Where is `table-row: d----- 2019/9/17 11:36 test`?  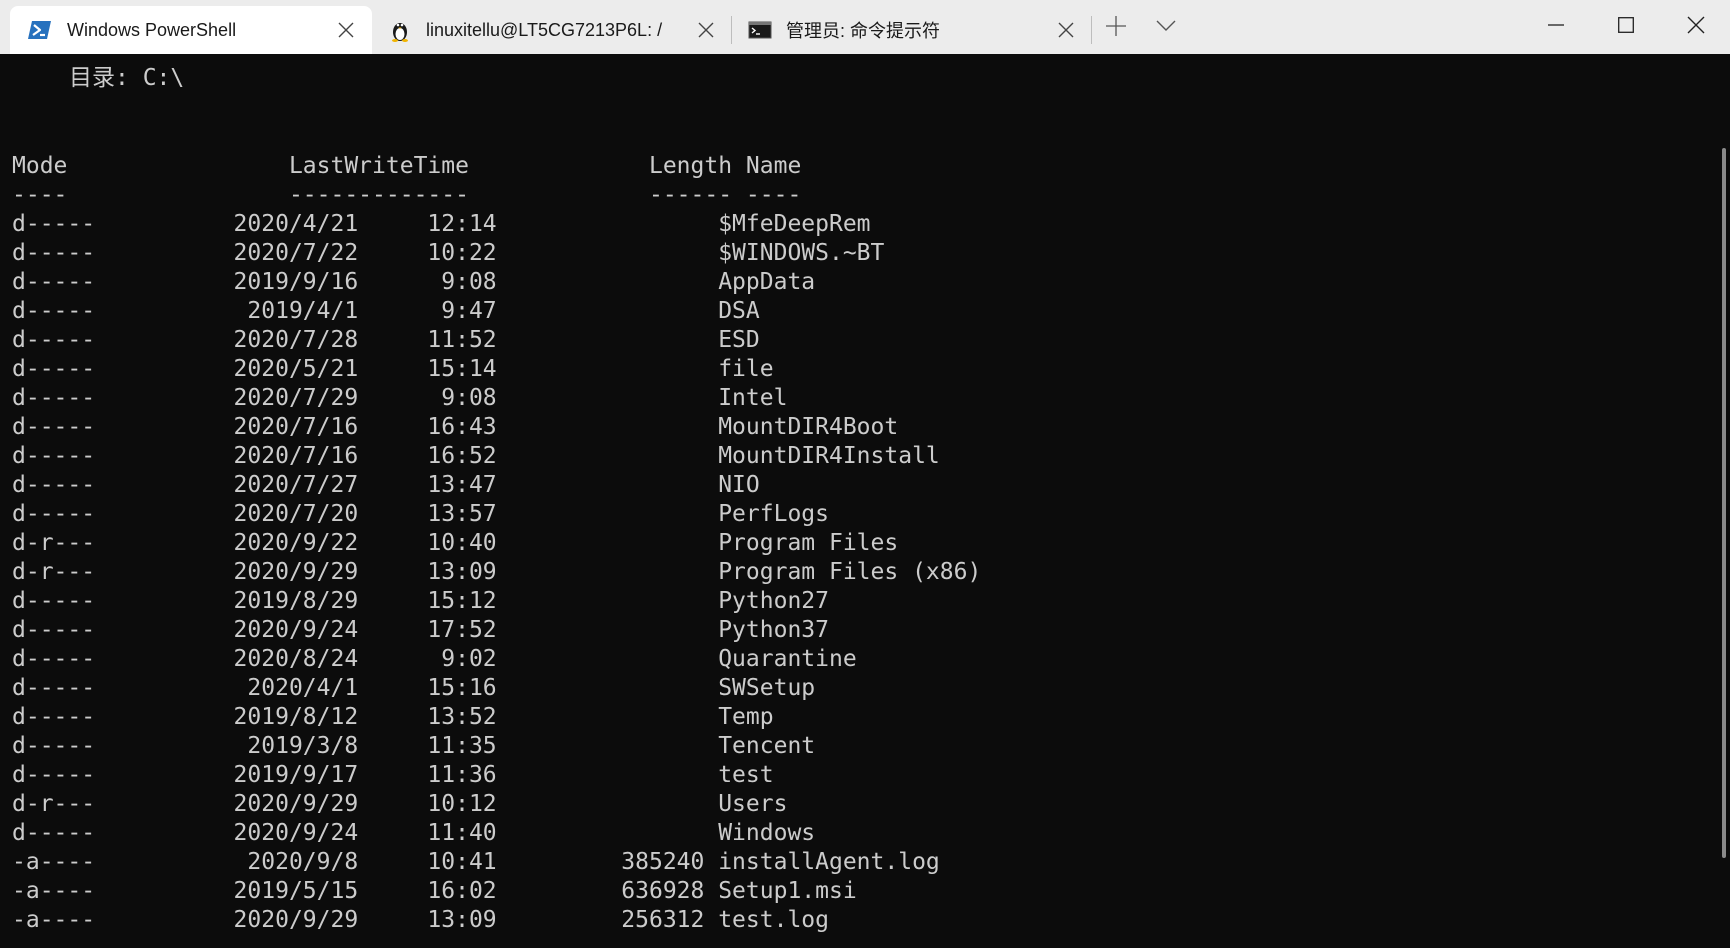
table-row: d----- 2019/9/17 11:36 test is located at coordinates (393, 775).